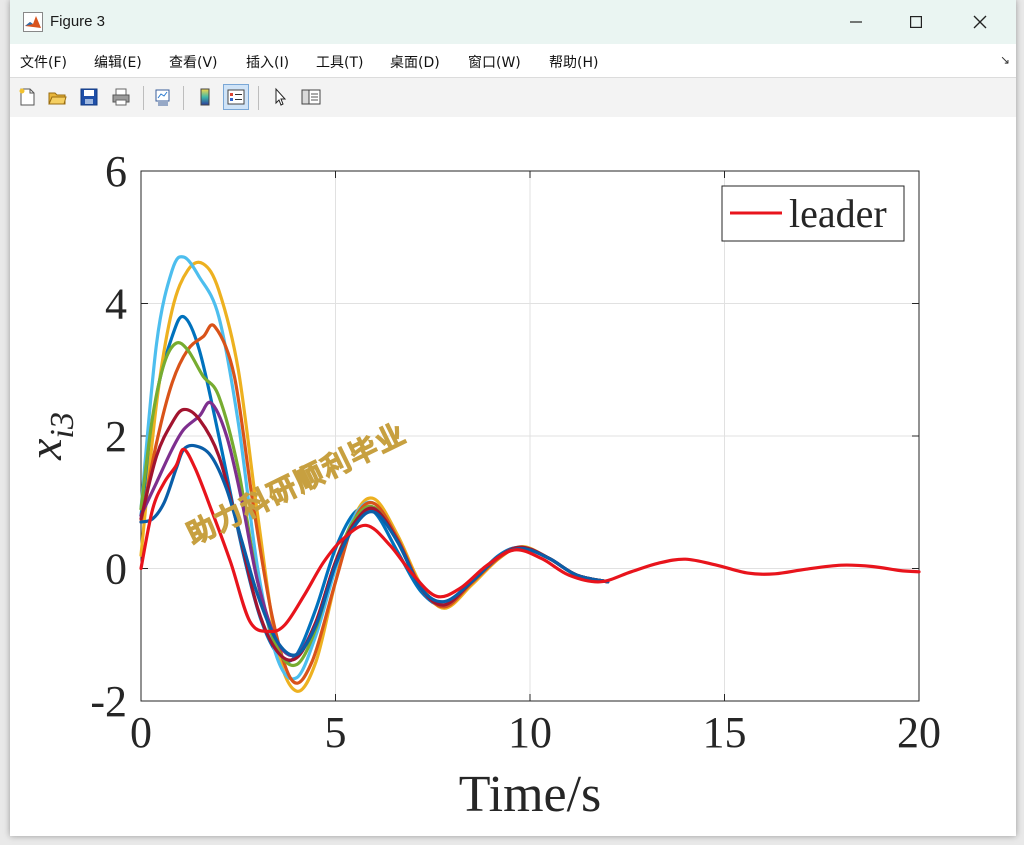 This screenshot has width=1024, height=845. What do you see at coordinates (513, 97) in the screenshot?
I see `figure-toolbar` at bounding box center [513, 97].